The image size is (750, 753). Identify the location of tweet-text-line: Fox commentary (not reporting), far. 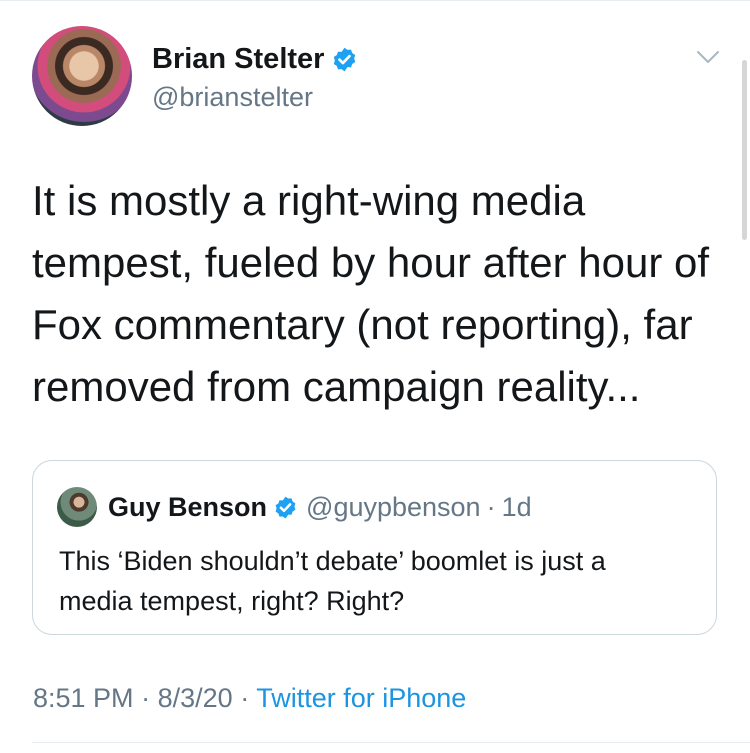
(362, 324).